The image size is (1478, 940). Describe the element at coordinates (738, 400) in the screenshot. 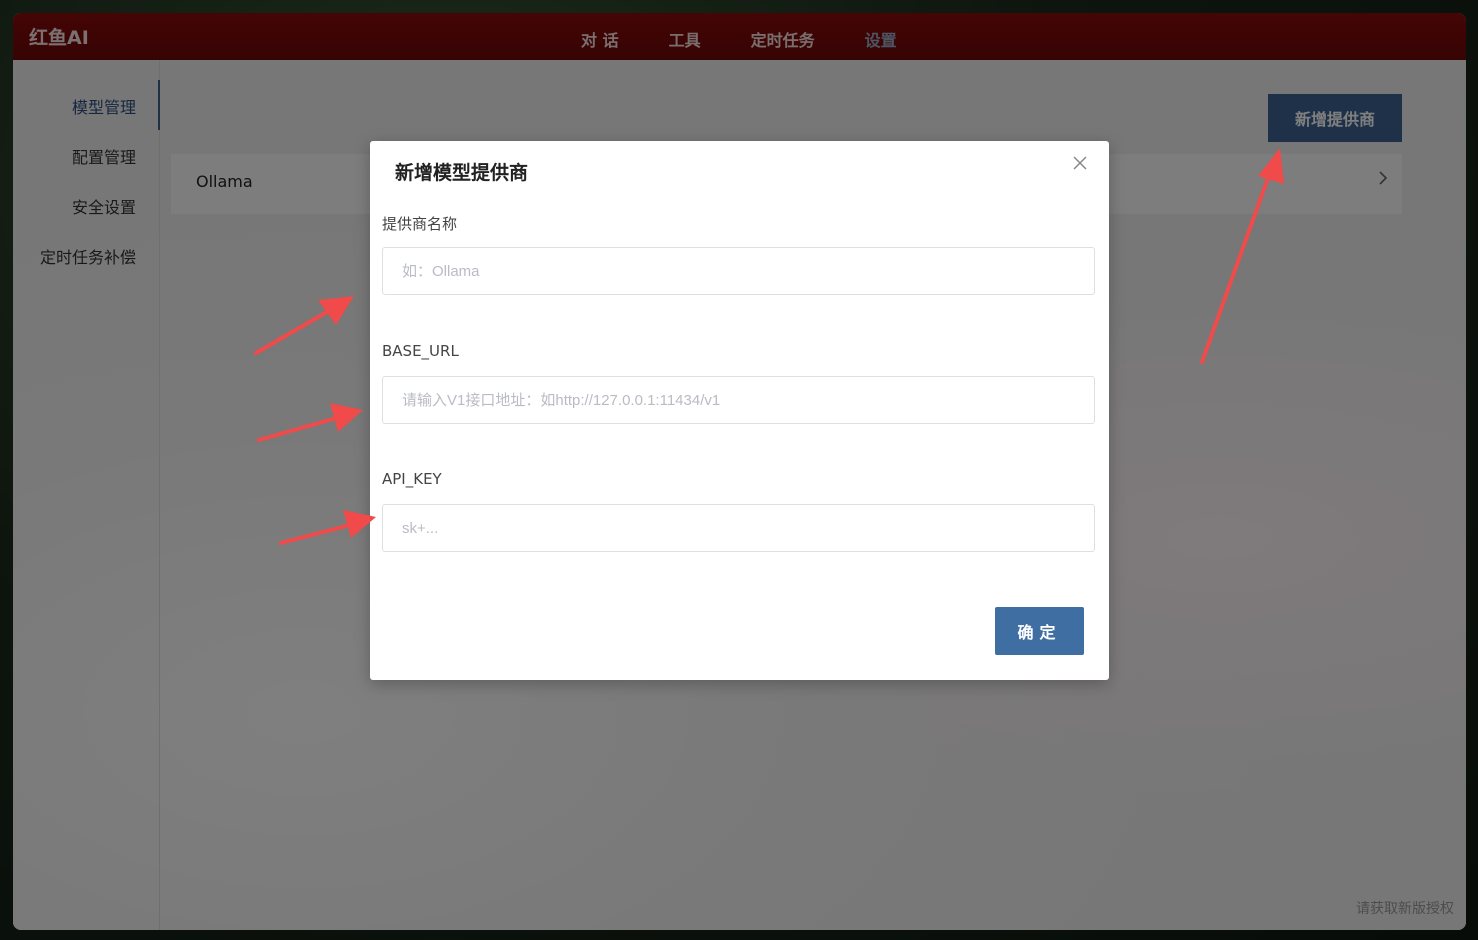

I see `base-url-input` at that location.